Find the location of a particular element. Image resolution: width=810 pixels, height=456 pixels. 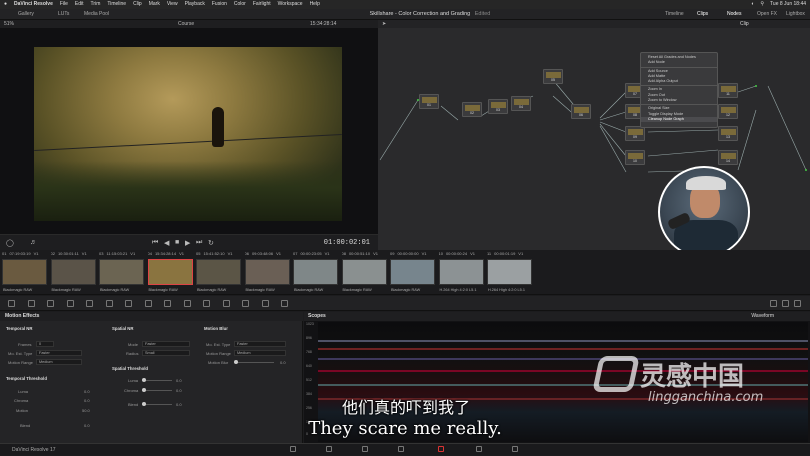

mb-blur-value: 0.0 is located at coordinates (283, 362).